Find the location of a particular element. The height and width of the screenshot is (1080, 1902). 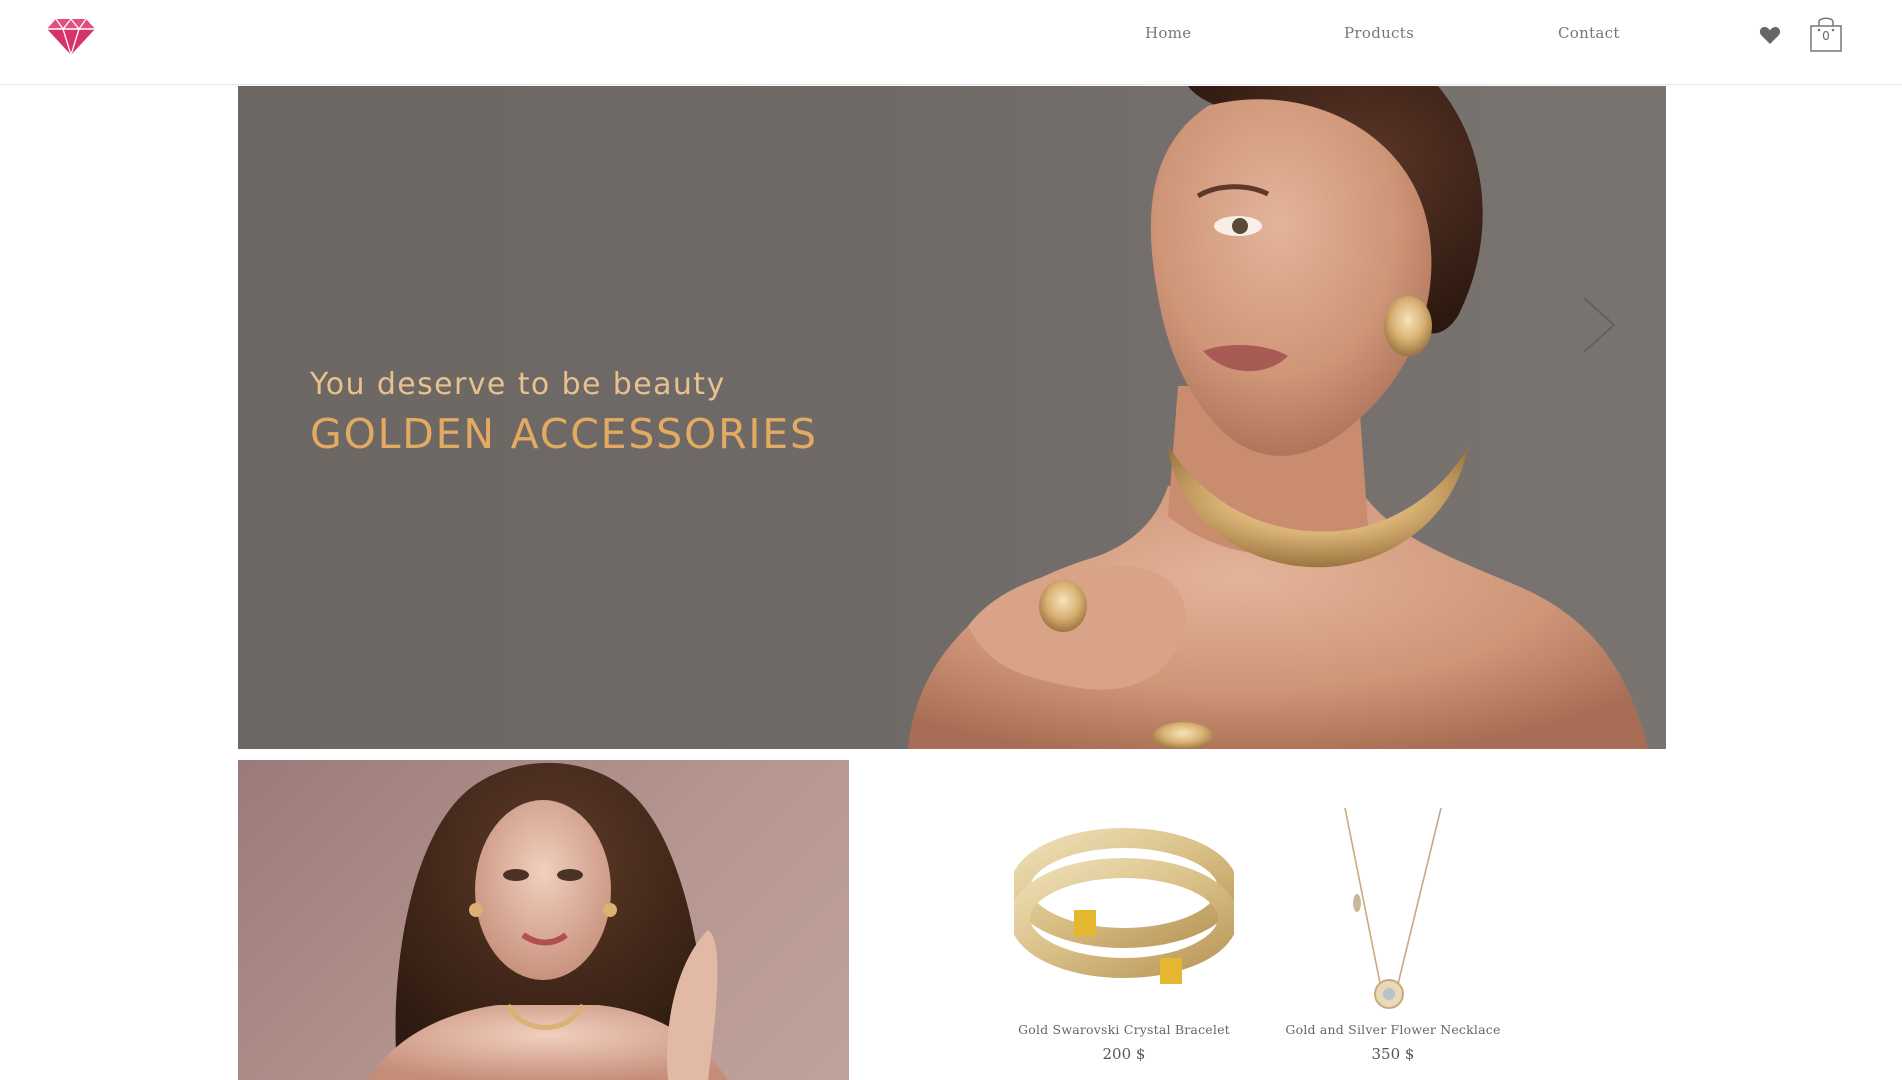

product-card: Gold and Silver Flower Necklace 350 $ is located at coordinates (1393, 935).